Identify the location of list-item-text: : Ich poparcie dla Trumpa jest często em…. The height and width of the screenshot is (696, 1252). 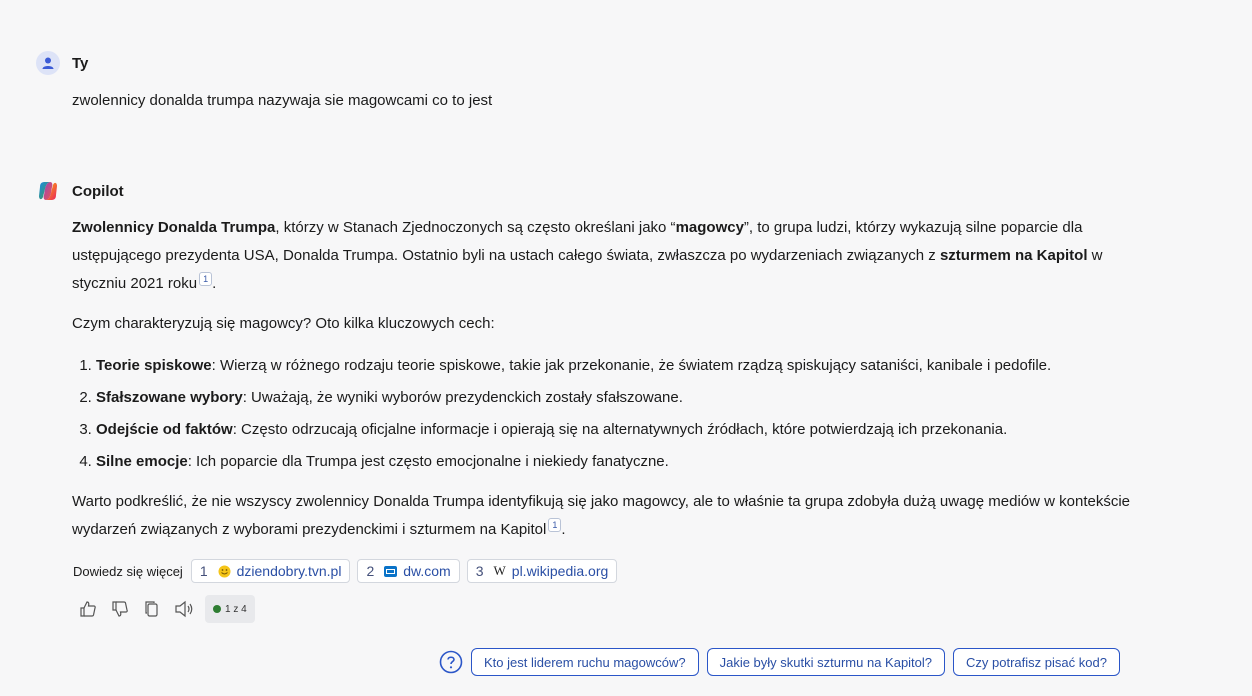
(428, 461).